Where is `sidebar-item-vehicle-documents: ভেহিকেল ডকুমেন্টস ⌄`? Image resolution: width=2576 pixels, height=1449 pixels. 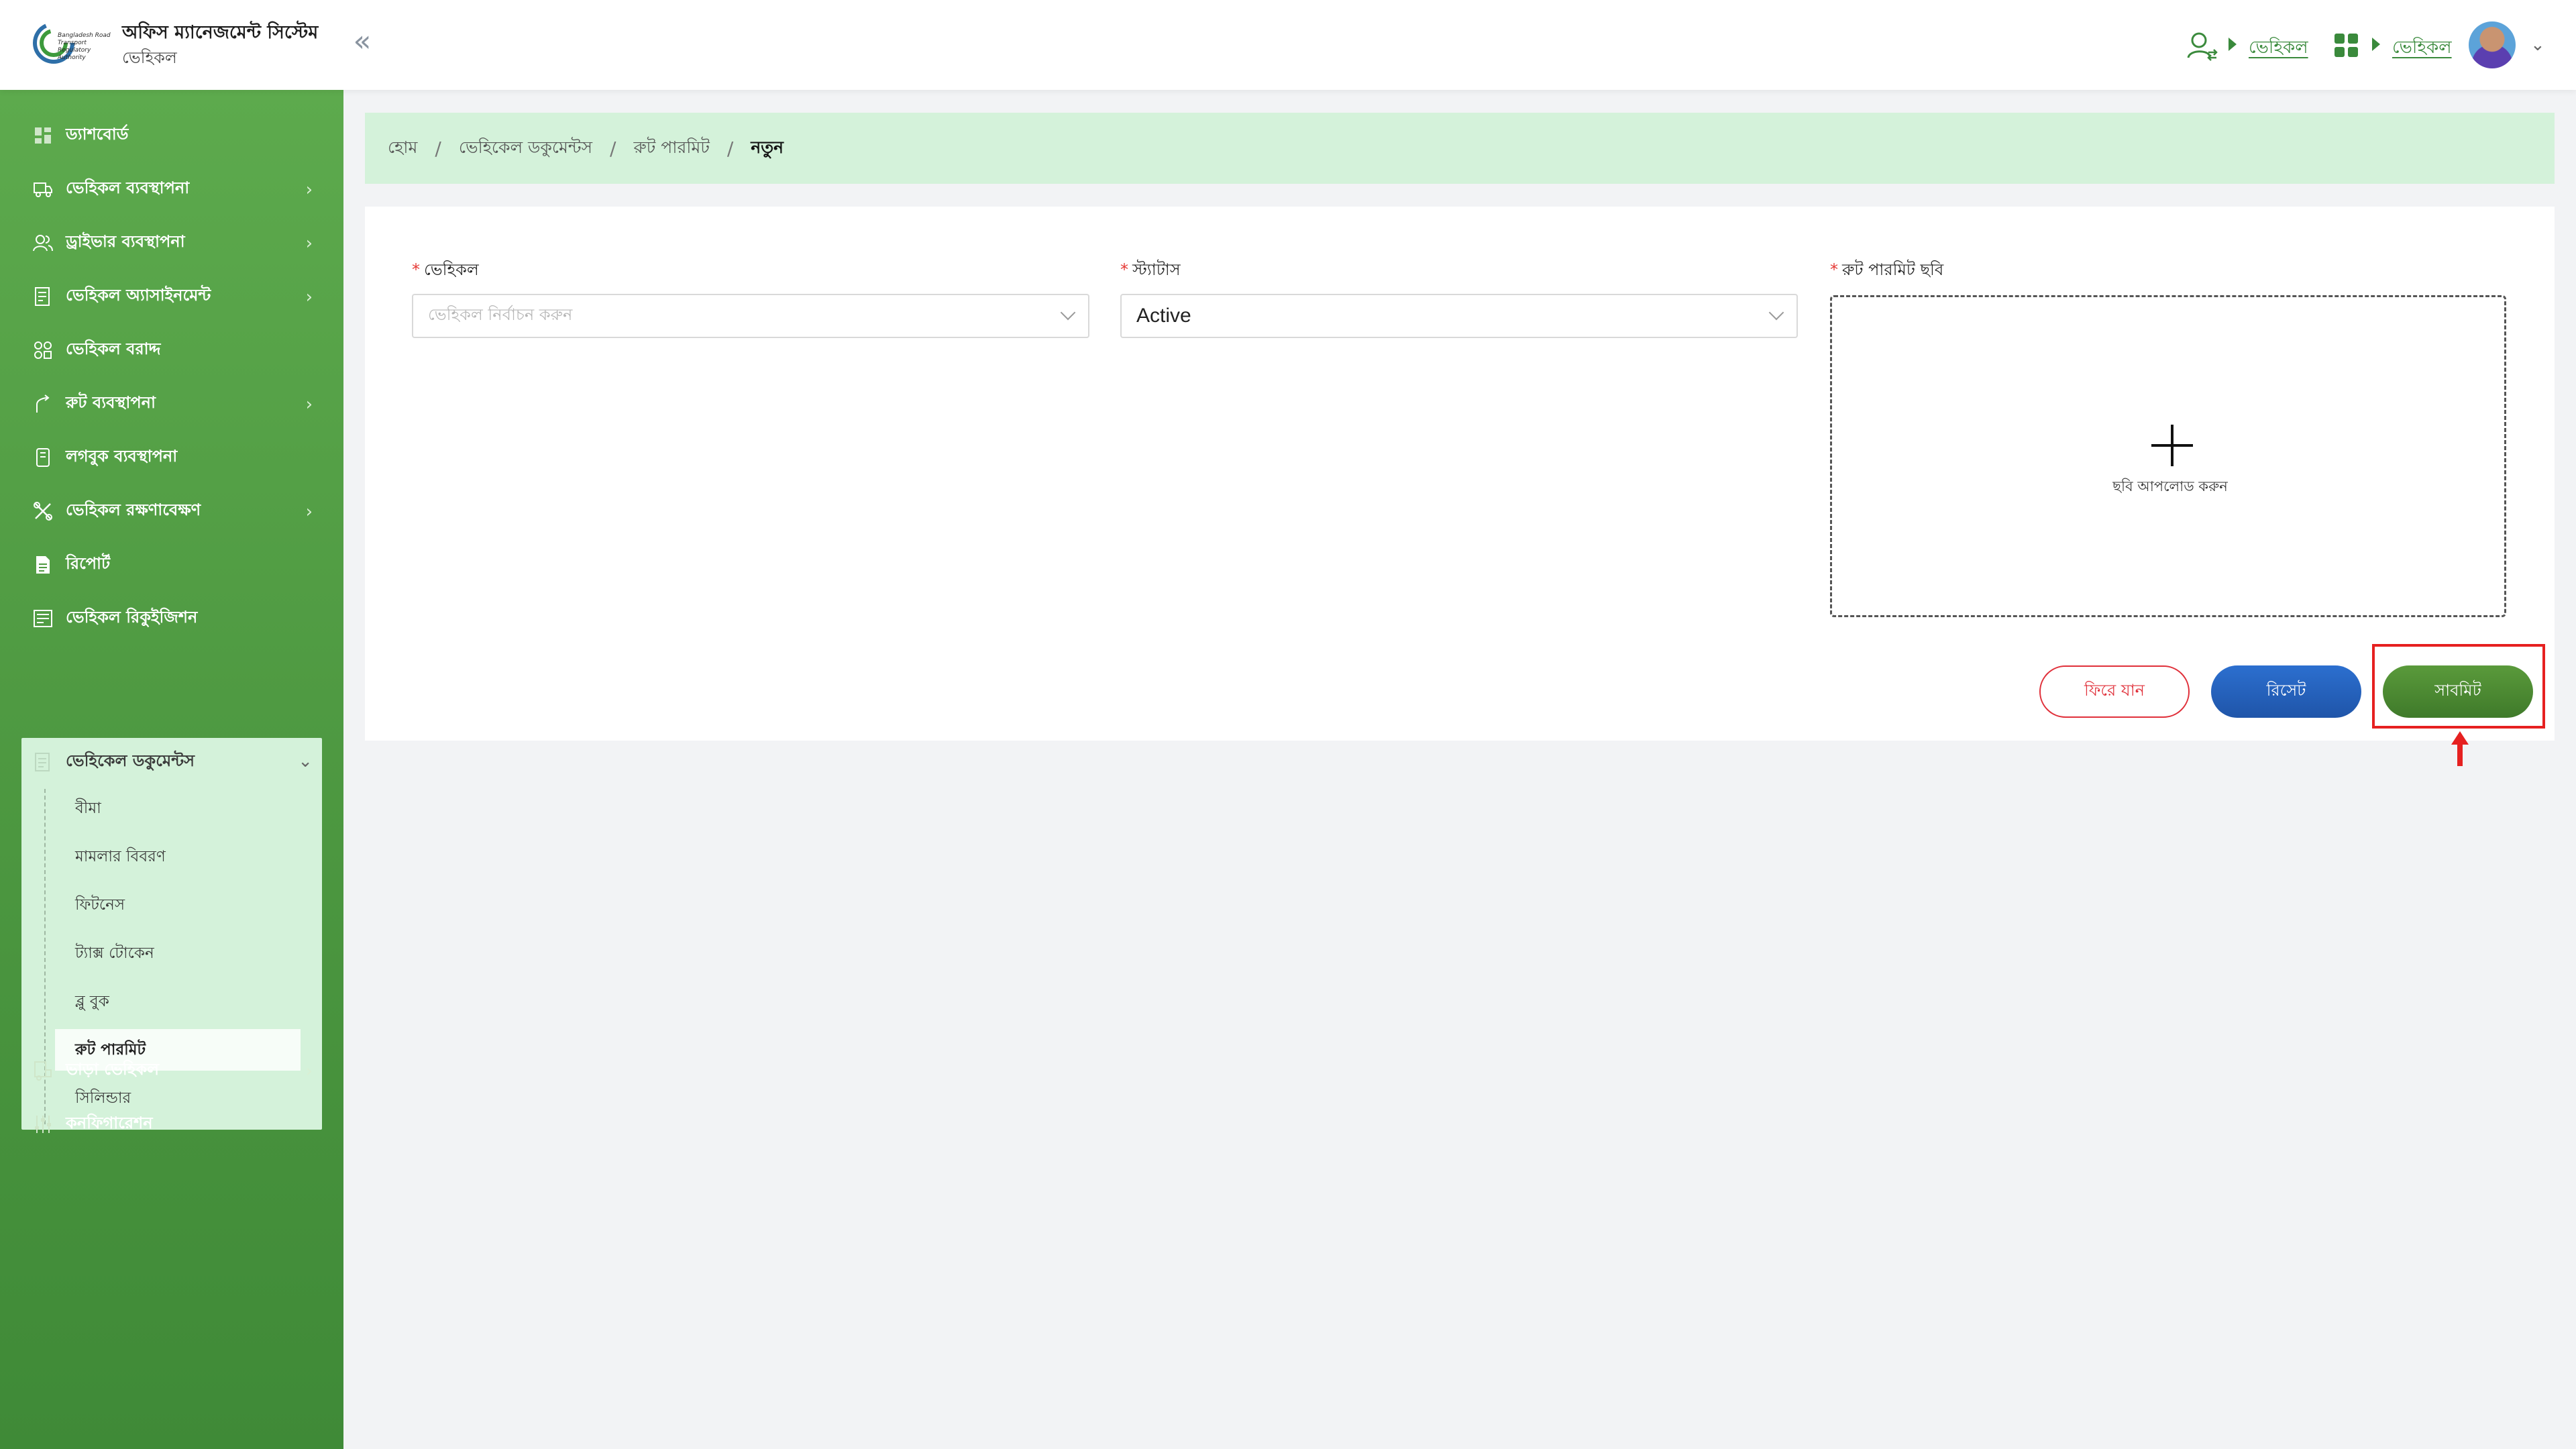
sidebar-item-vehicle-documents: ভেহিকেল ডকুমেন্টস ⌄ is located at coordinates (171, 762).